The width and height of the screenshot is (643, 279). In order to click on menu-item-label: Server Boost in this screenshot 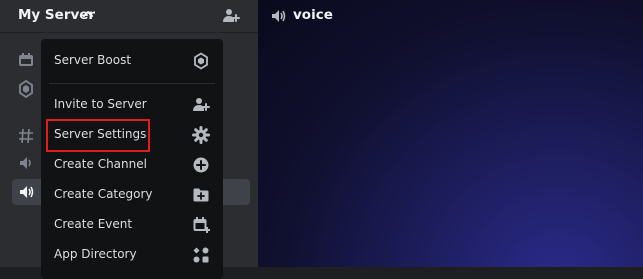, I will do `click(93, 60)`.